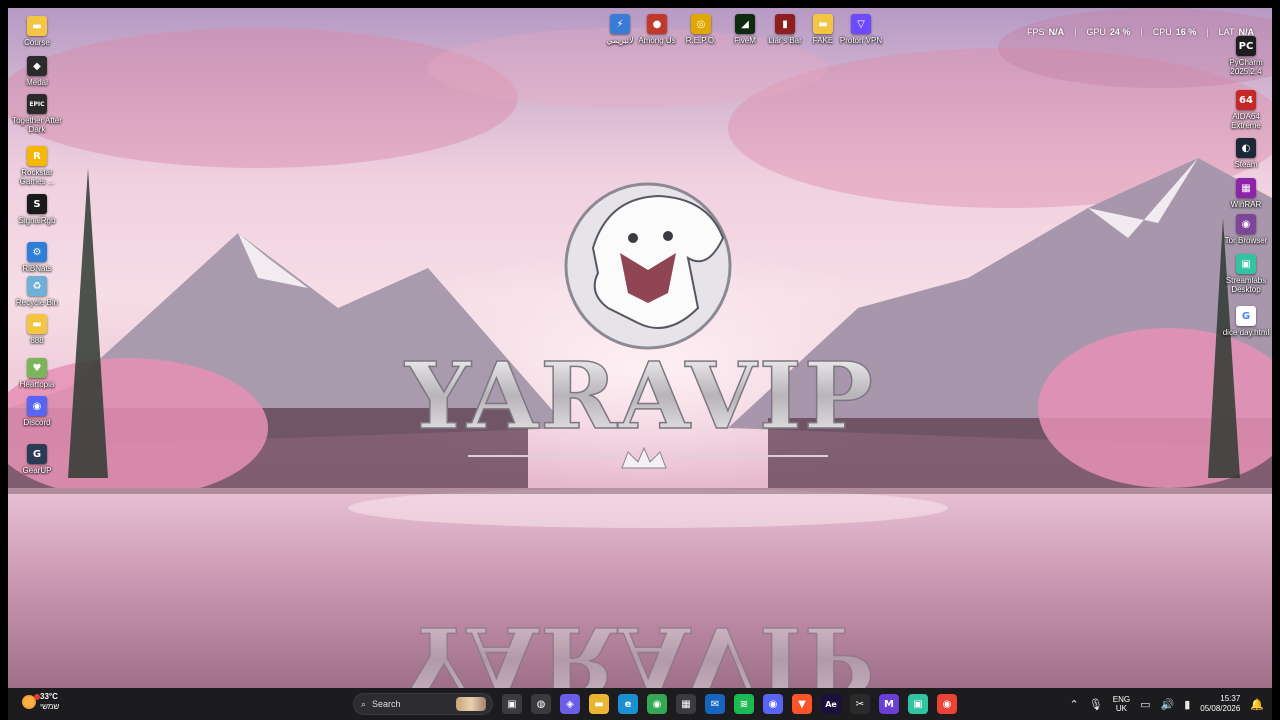  Describe the element at coordinates (1246, 188) in the screenshot. I see `winrar-icon: ▦` at that location.